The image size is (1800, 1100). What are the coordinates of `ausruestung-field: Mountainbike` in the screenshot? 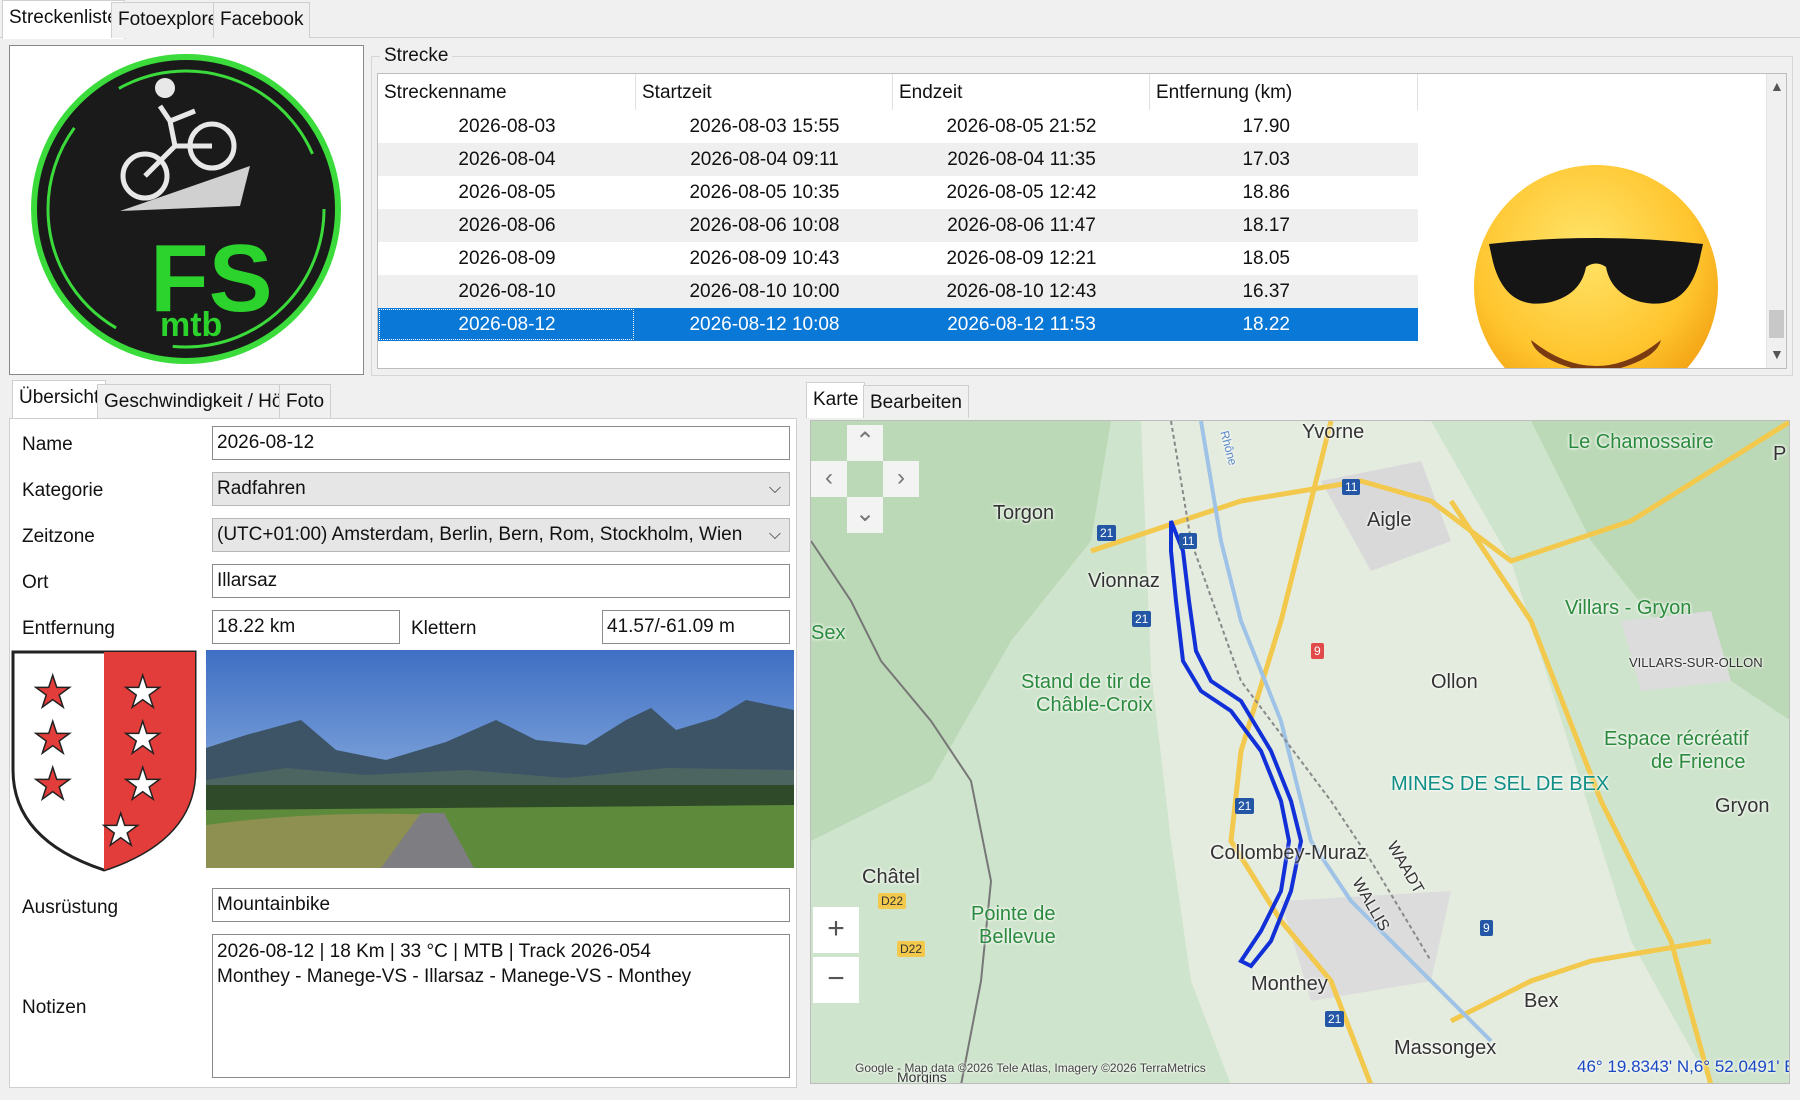 It's located at (501, 905).